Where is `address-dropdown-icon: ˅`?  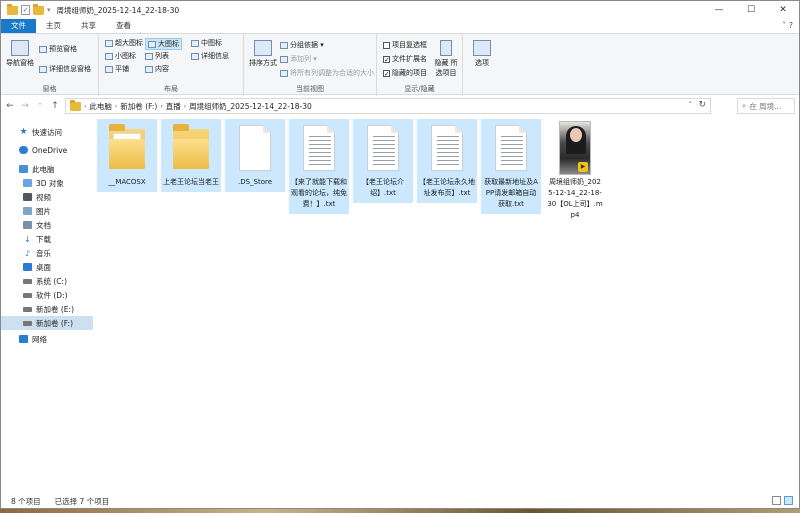
address-dropdown-icon: ˅ is located at coordinates (691, 105).